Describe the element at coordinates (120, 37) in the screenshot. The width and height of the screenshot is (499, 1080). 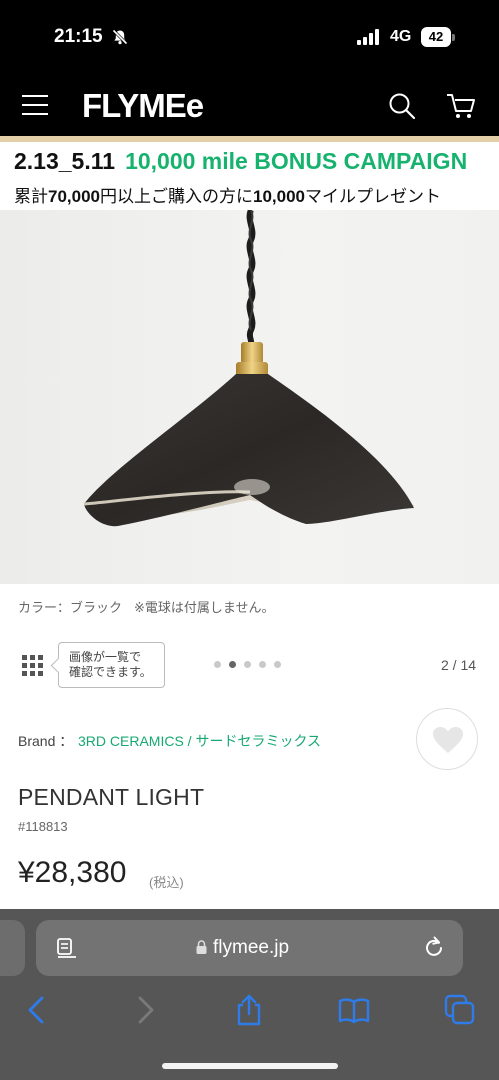
I see `bell-slash-icon` at that location.